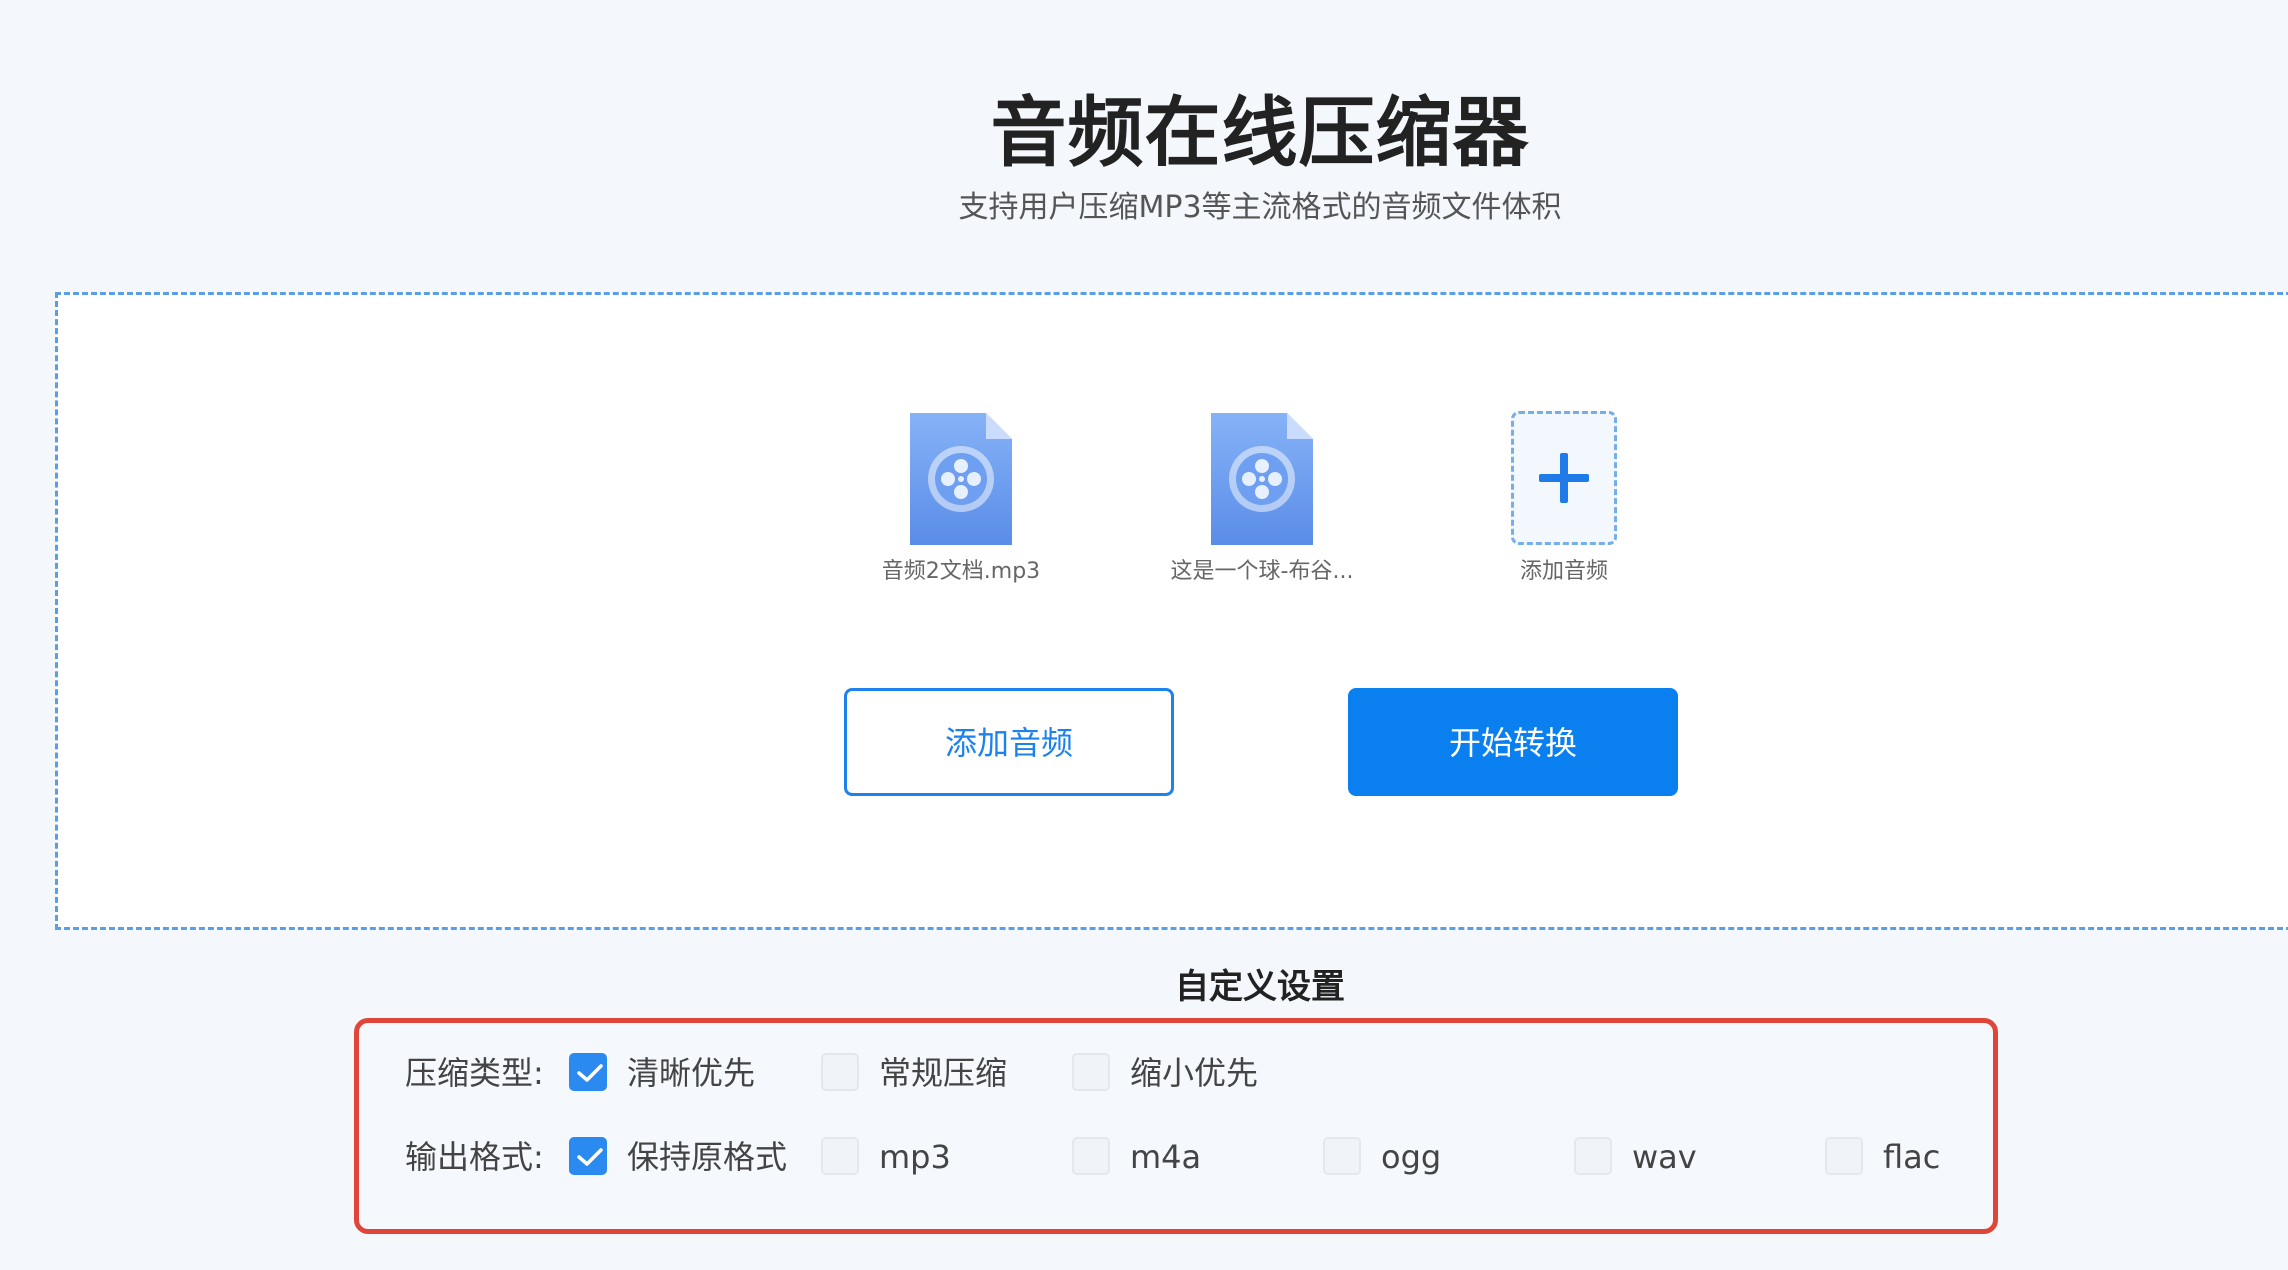  What do you see at coordinates (1513, 742) in the screenshot?
I see `start-convert-button: 开始转换` at bounding box center [1513, 742].